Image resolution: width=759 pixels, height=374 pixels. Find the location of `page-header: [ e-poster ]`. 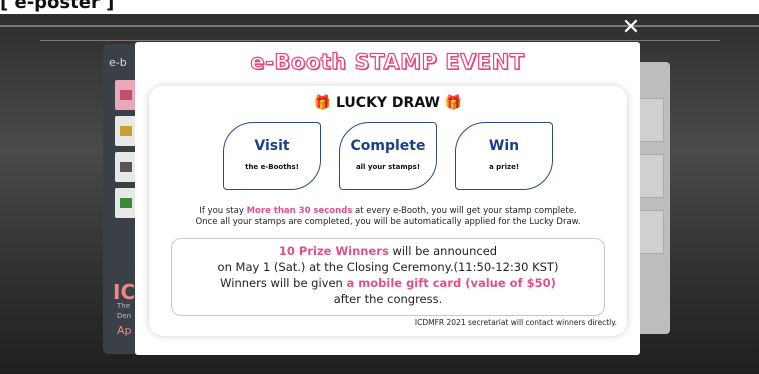

page-header: [ e-poster ] is located at coordinates (57, 6).